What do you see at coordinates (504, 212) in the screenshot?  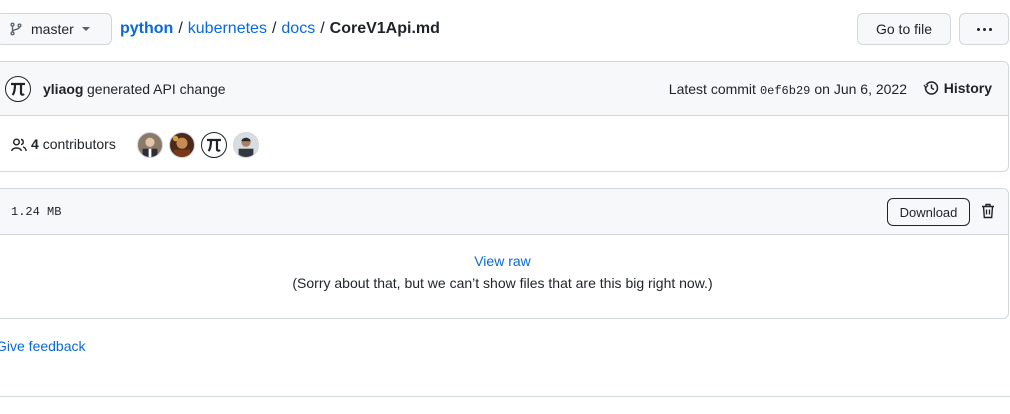 I see `file-viewer-header: 1.24 MB Download` at bounding box center [504, 212].